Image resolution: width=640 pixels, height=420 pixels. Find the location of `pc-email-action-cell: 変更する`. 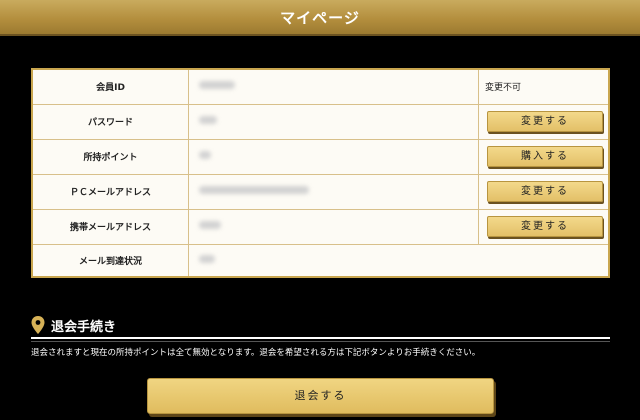

pc-email-action-cell: 変更する is located at coordinates (544, 191).